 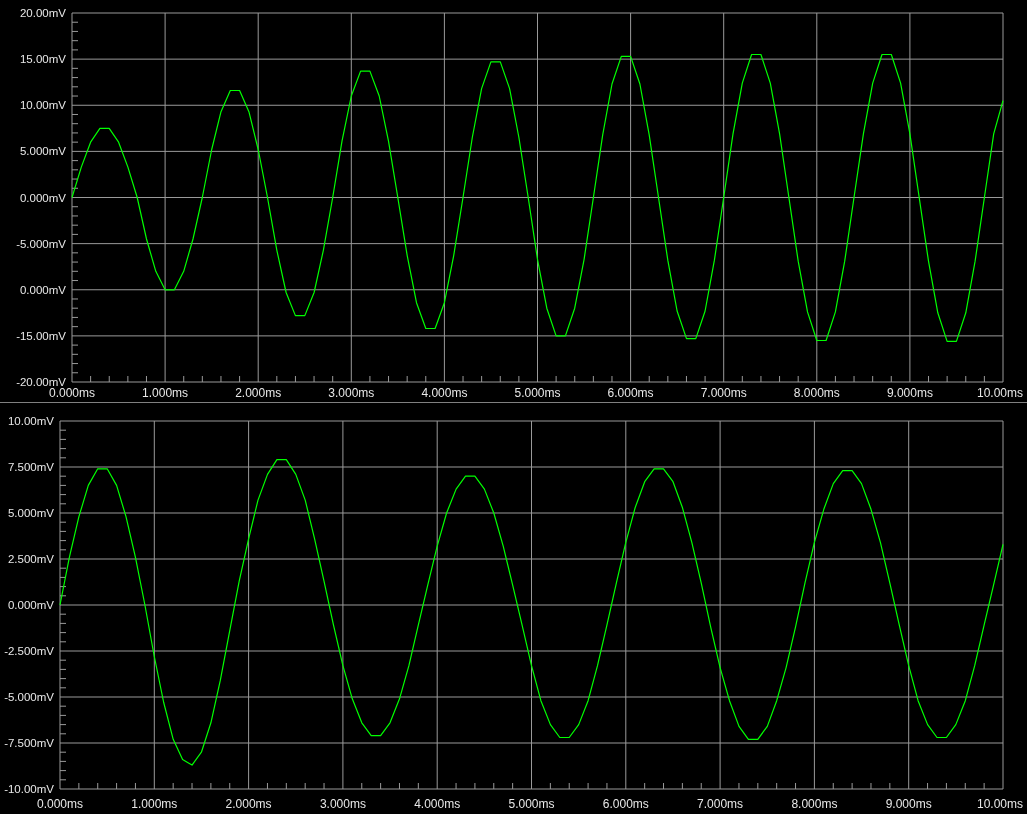 I want to click on axis-tick-label: -20.00mV, so click(x=41, y=382).